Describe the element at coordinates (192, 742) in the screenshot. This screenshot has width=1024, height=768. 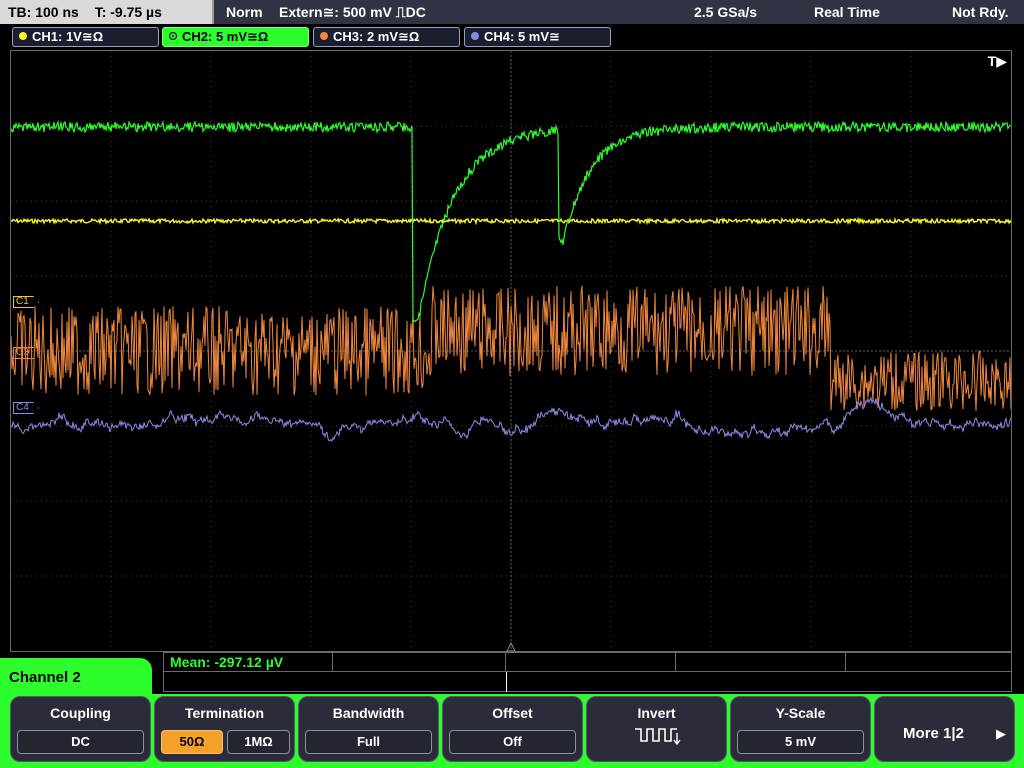
I see `termination-50ohm-option: 50Ω` at that location.